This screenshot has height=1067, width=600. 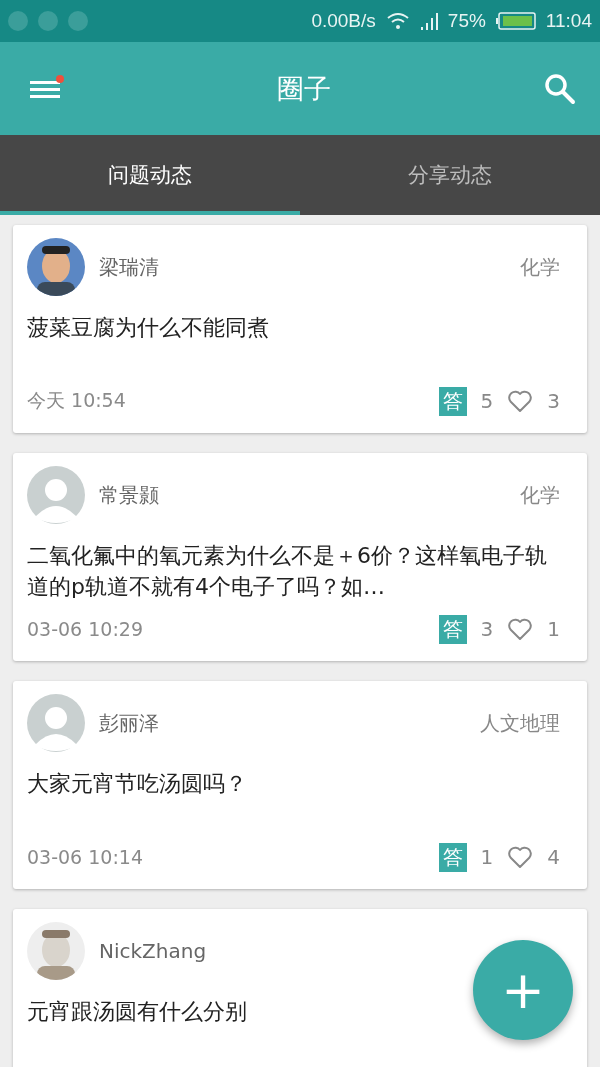 What do you see at coordinates (466, 21) in the screenshot?
I see `battery-percent: 75%` at bounding box center [466, 21].